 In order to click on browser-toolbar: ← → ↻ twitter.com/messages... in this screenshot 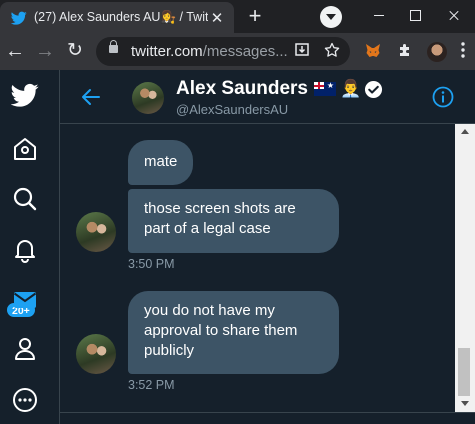, I will do `click(237, 51)`.